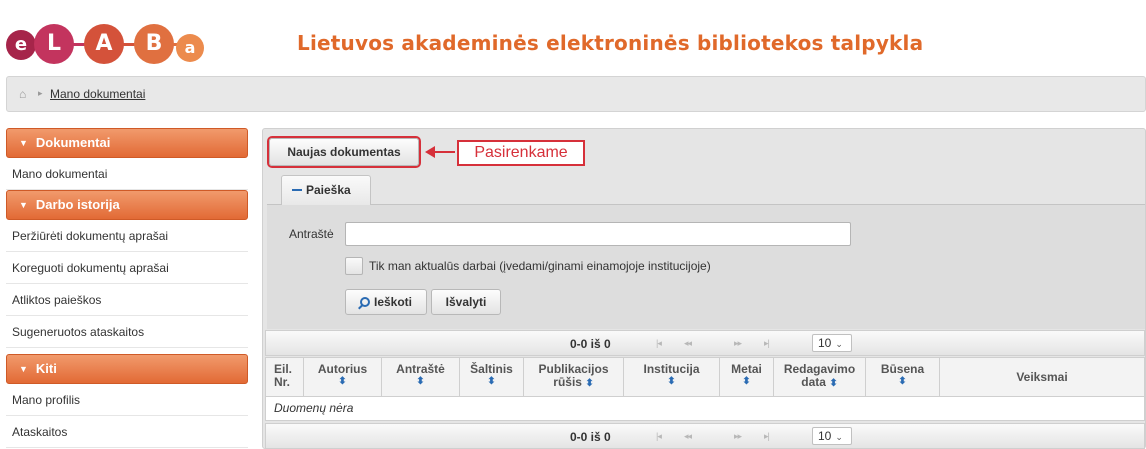  Describe the element at coordinates (131, 44) in the screenshot. I see `elaba-logo: e L A B a` at that location.